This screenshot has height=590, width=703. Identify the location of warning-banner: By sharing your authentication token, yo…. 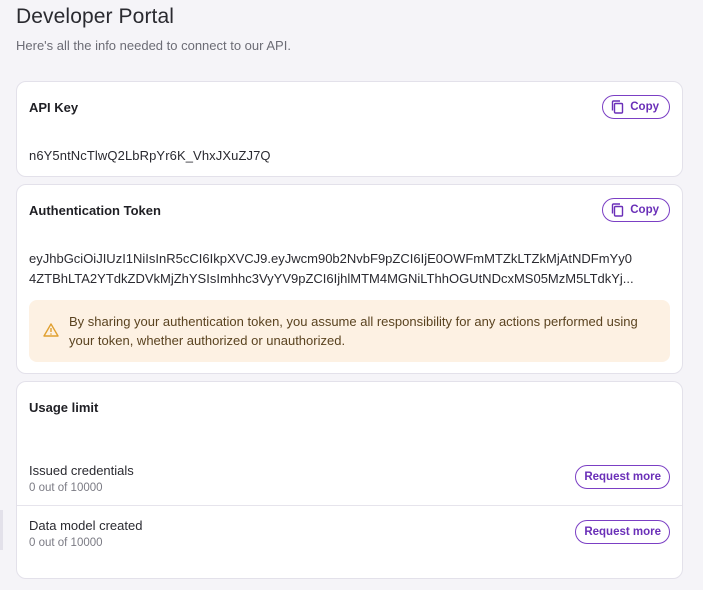
(349, 331).